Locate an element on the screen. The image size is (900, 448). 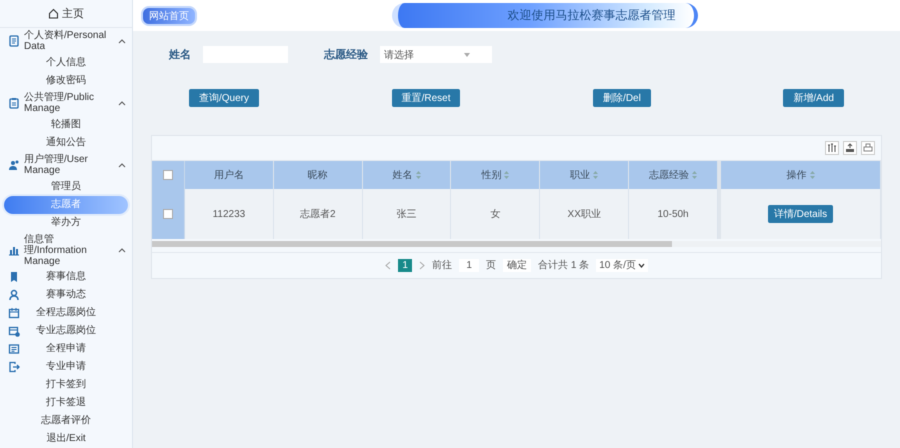
print-icon is located at coordinates (868, 148).